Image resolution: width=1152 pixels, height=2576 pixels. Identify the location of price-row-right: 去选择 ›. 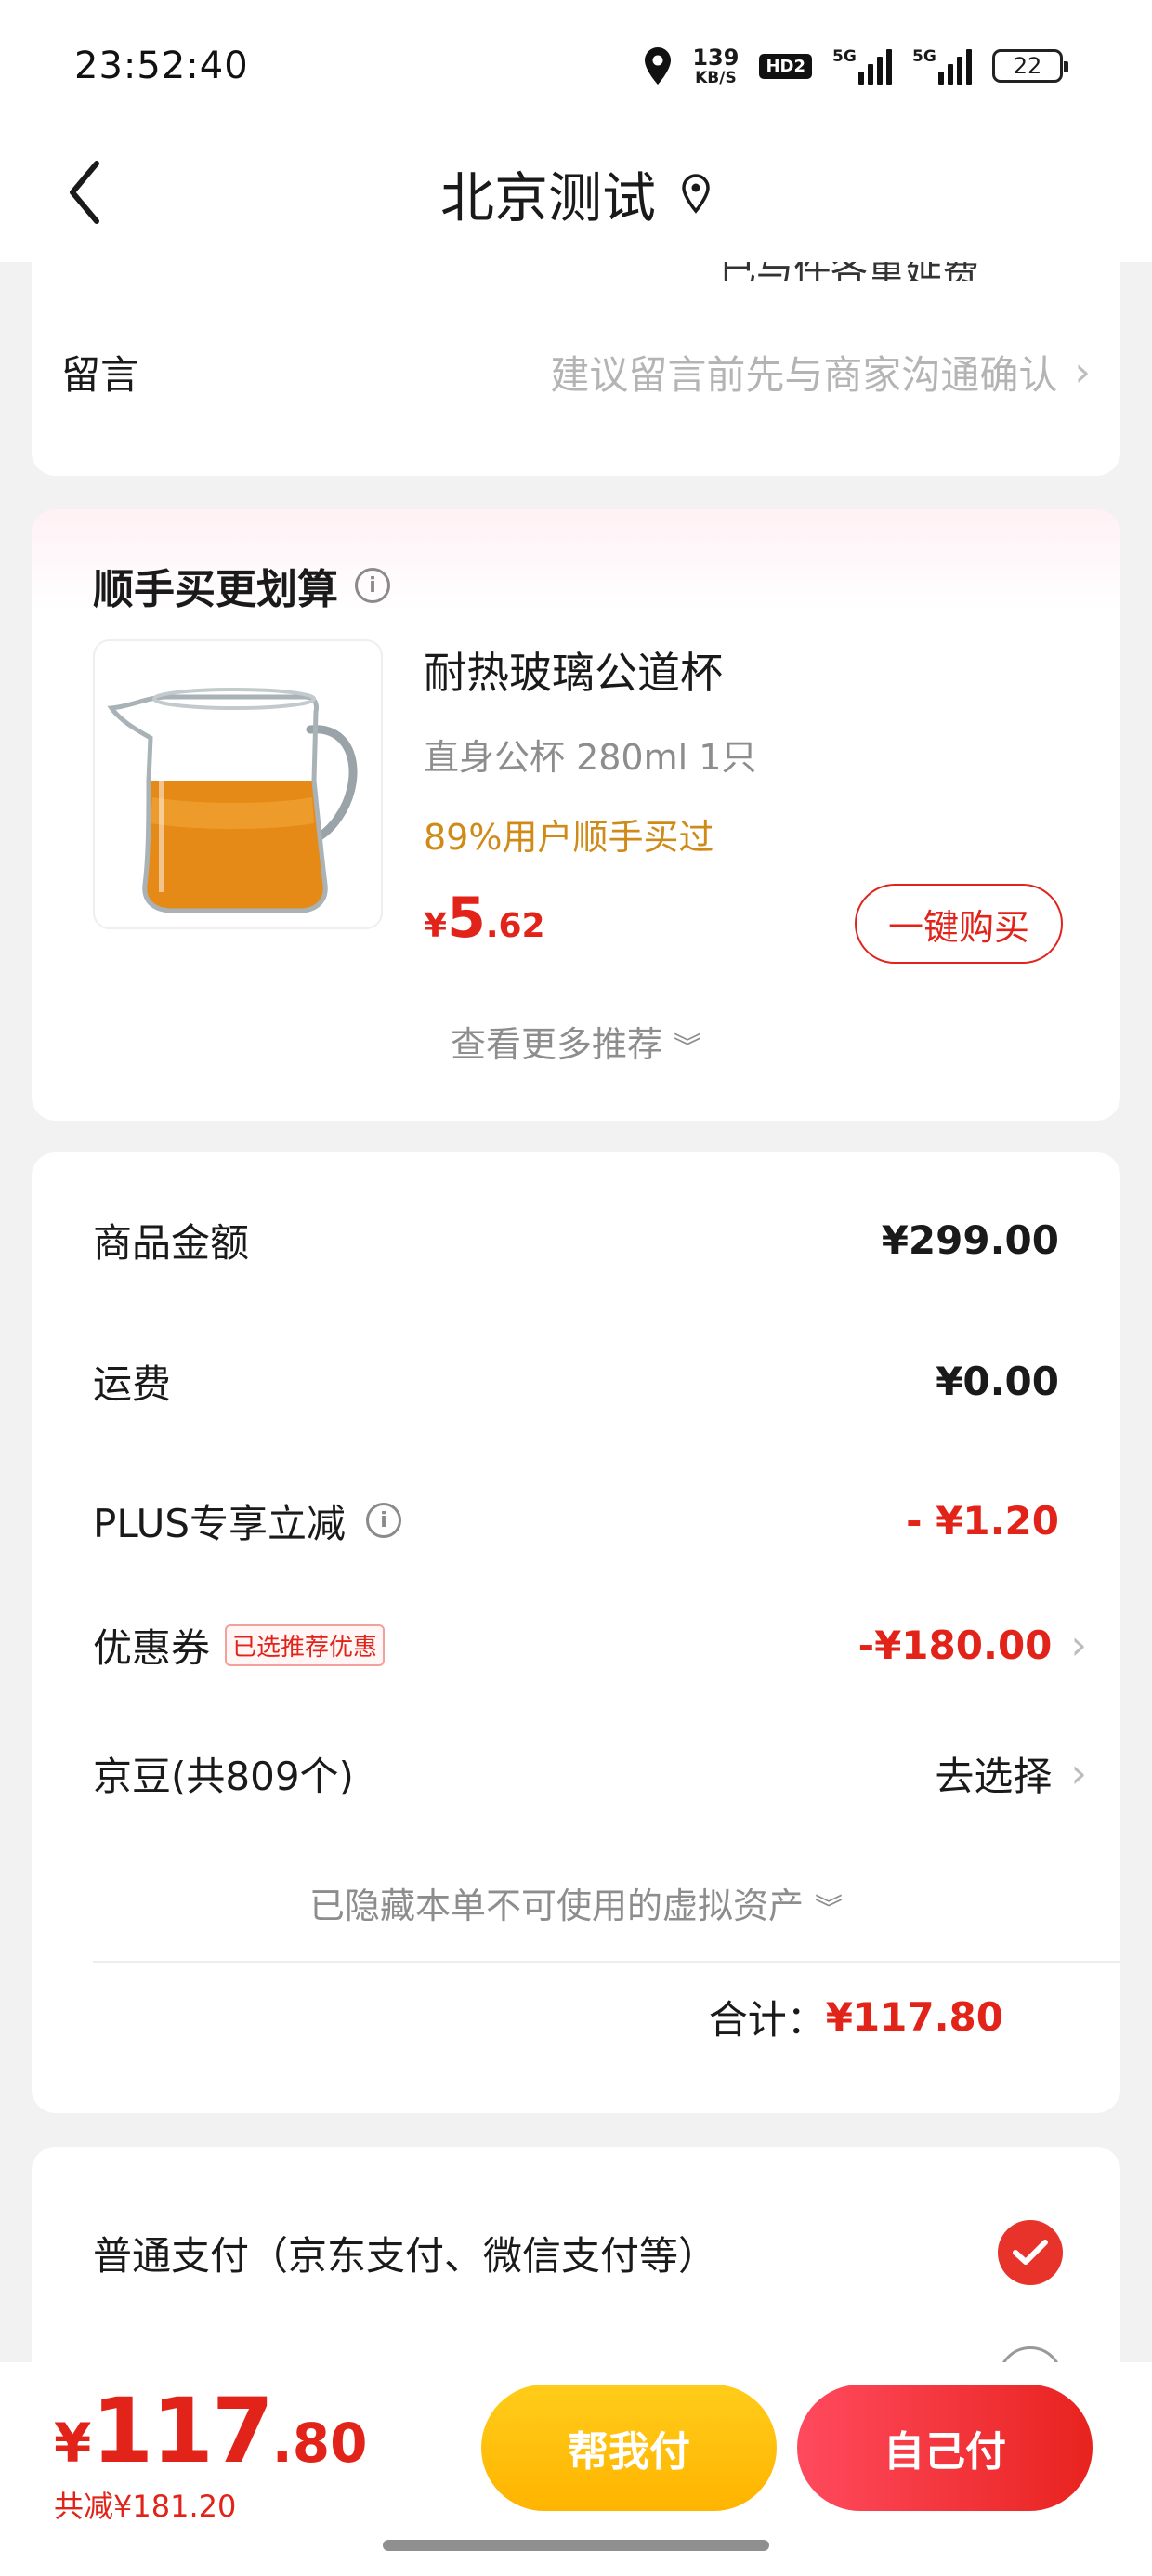
(1011, 1773).